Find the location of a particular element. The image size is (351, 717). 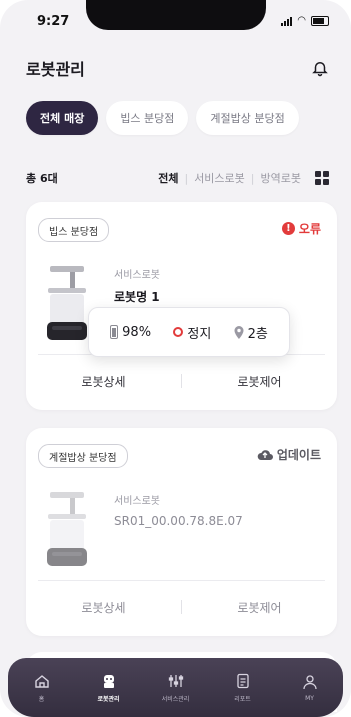

tab-label: 리포트 is located at coordinates (242, 699).